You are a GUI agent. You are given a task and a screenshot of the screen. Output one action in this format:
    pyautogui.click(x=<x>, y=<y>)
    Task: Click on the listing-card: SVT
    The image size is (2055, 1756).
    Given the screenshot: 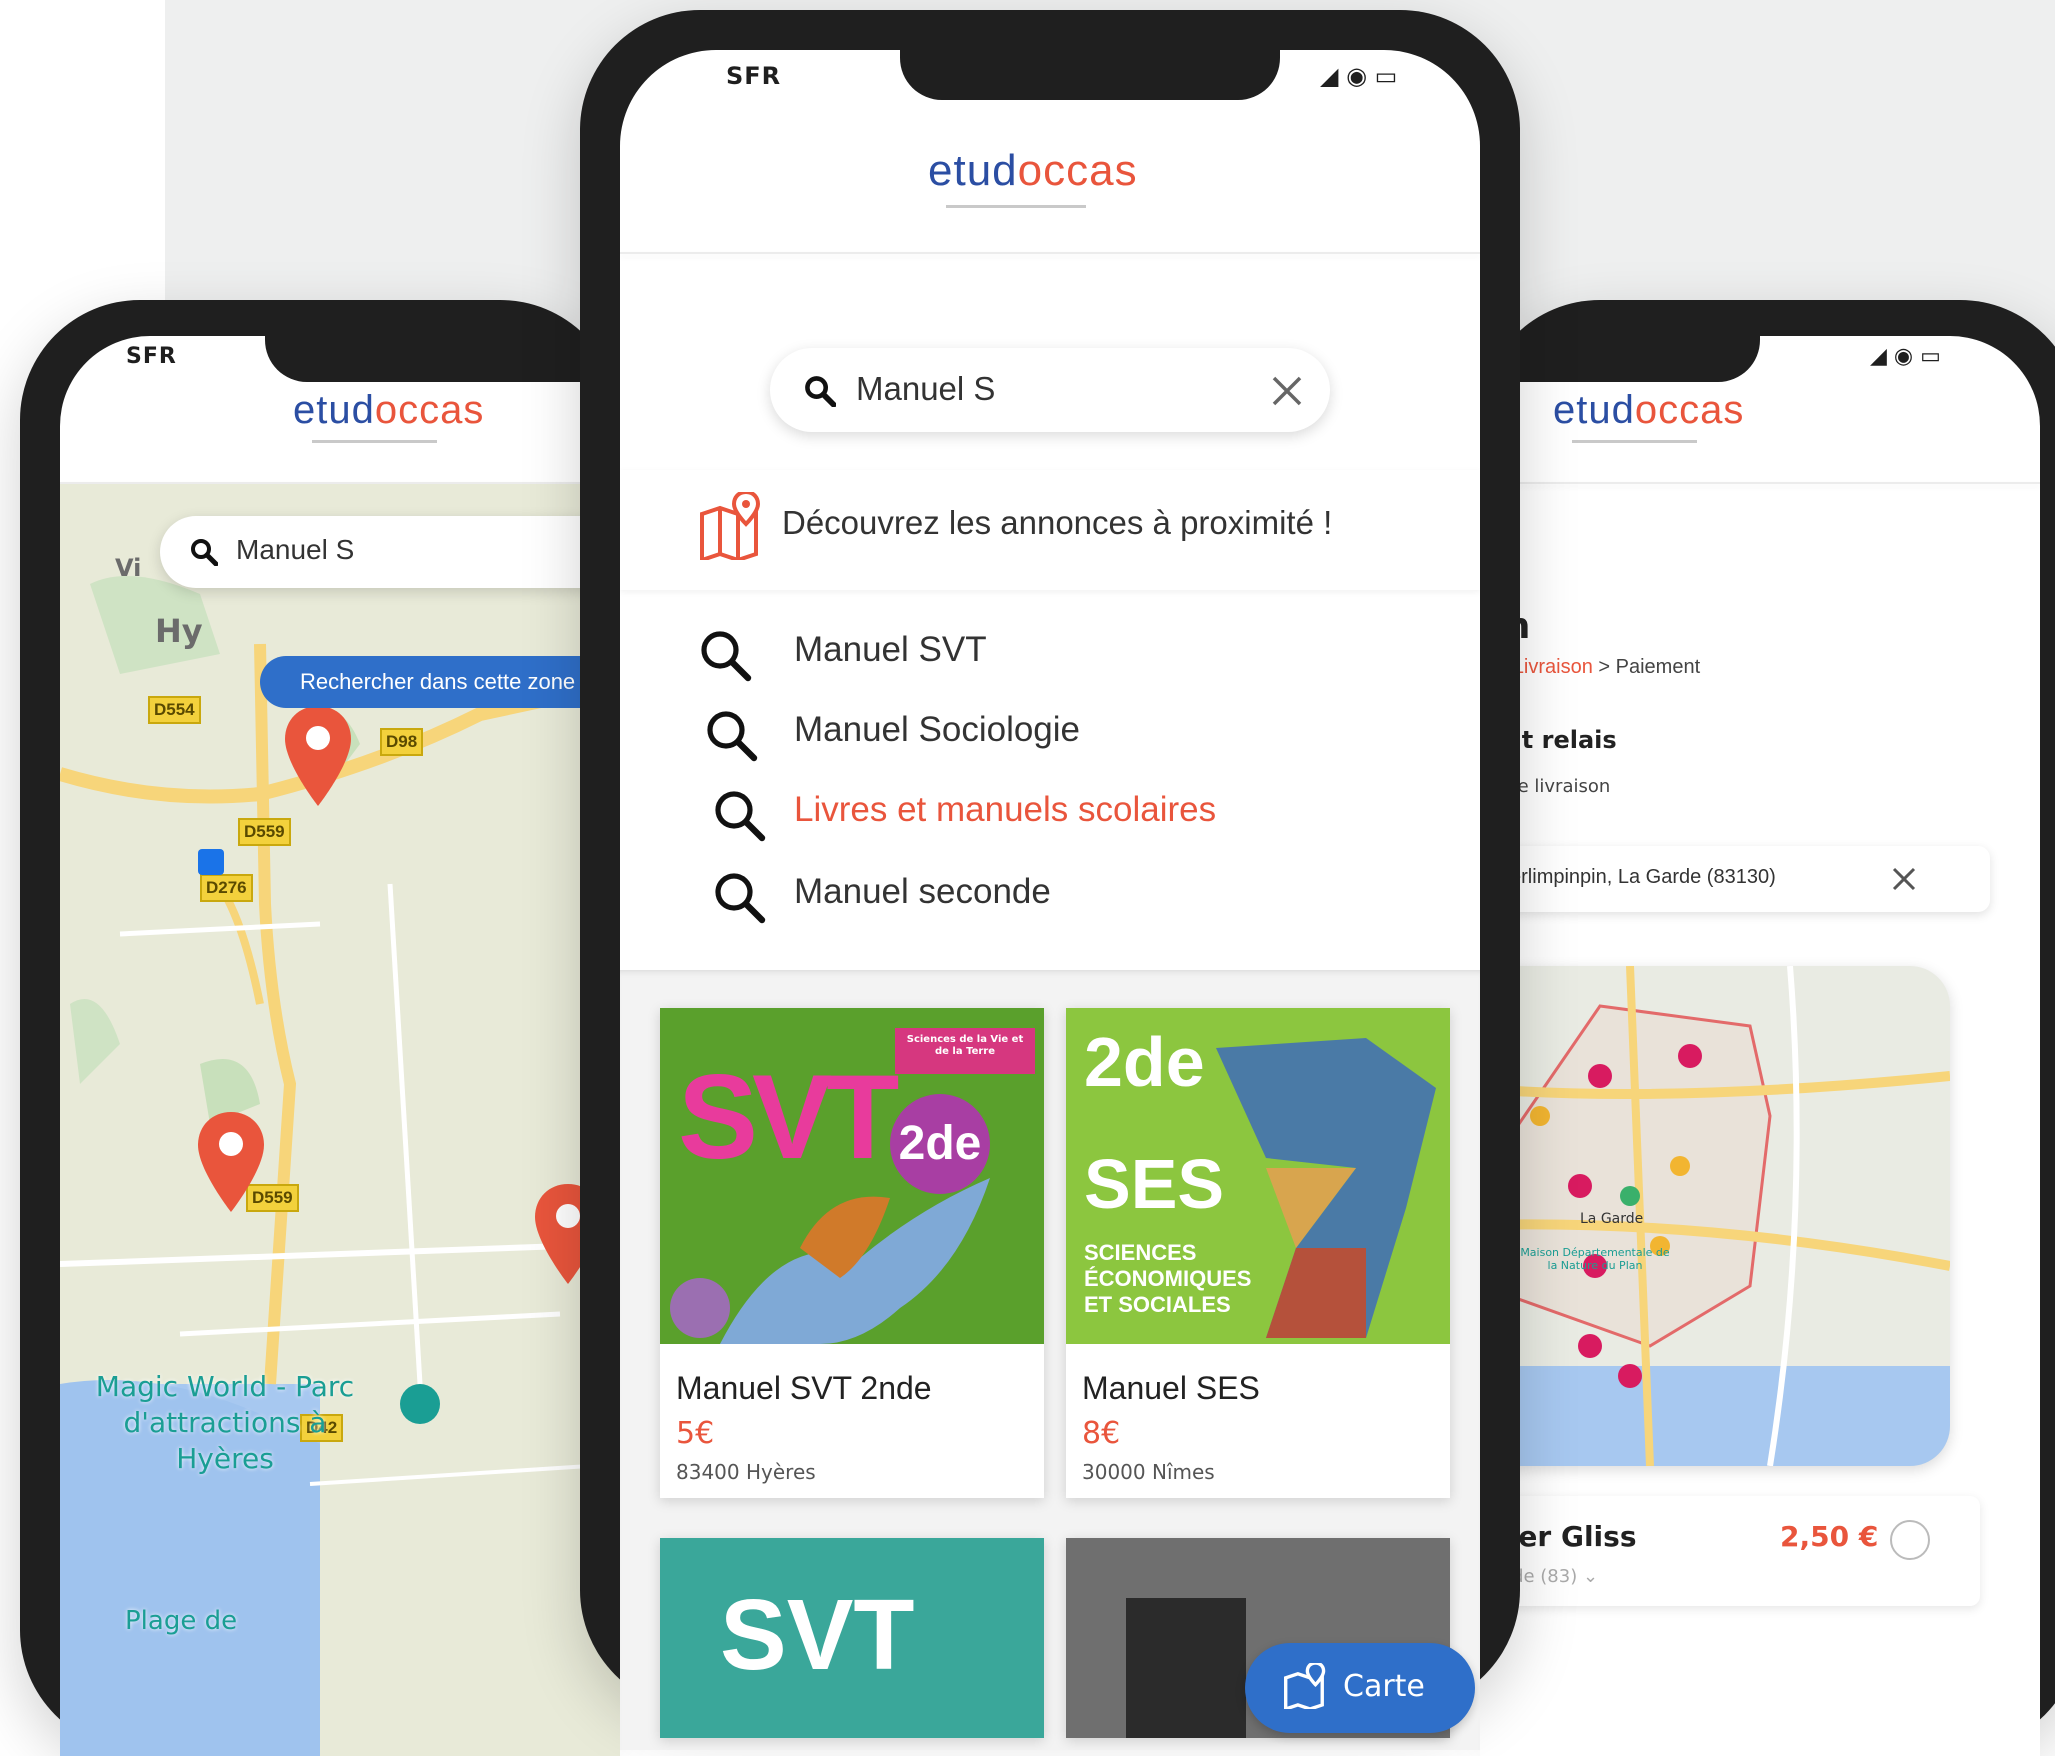 What is the action you would take?
    pyautogui.click(x=852, y=1638)
    